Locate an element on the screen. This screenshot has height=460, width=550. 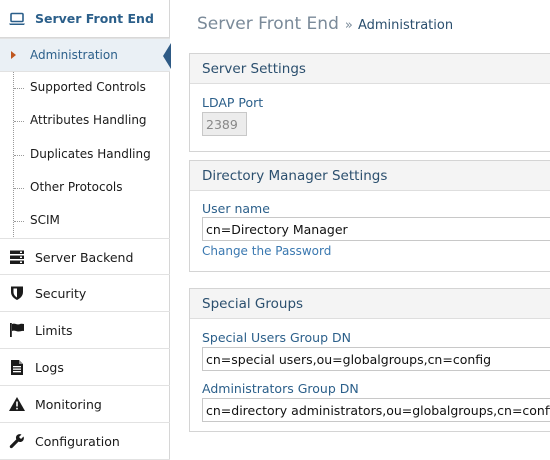
sidebar-item-label: Duplicates Handling is located at coordinates (90, 154).